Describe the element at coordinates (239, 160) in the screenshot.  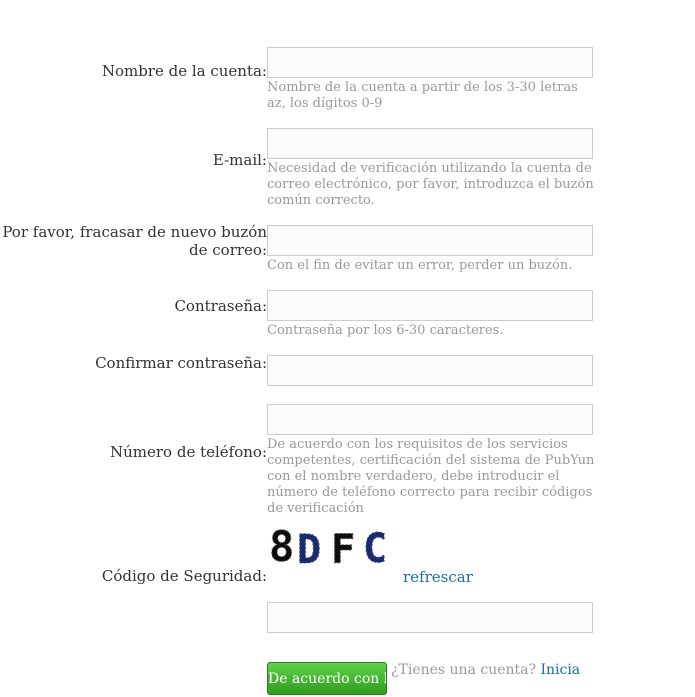
I see `email-label: E-mail:` at that location.